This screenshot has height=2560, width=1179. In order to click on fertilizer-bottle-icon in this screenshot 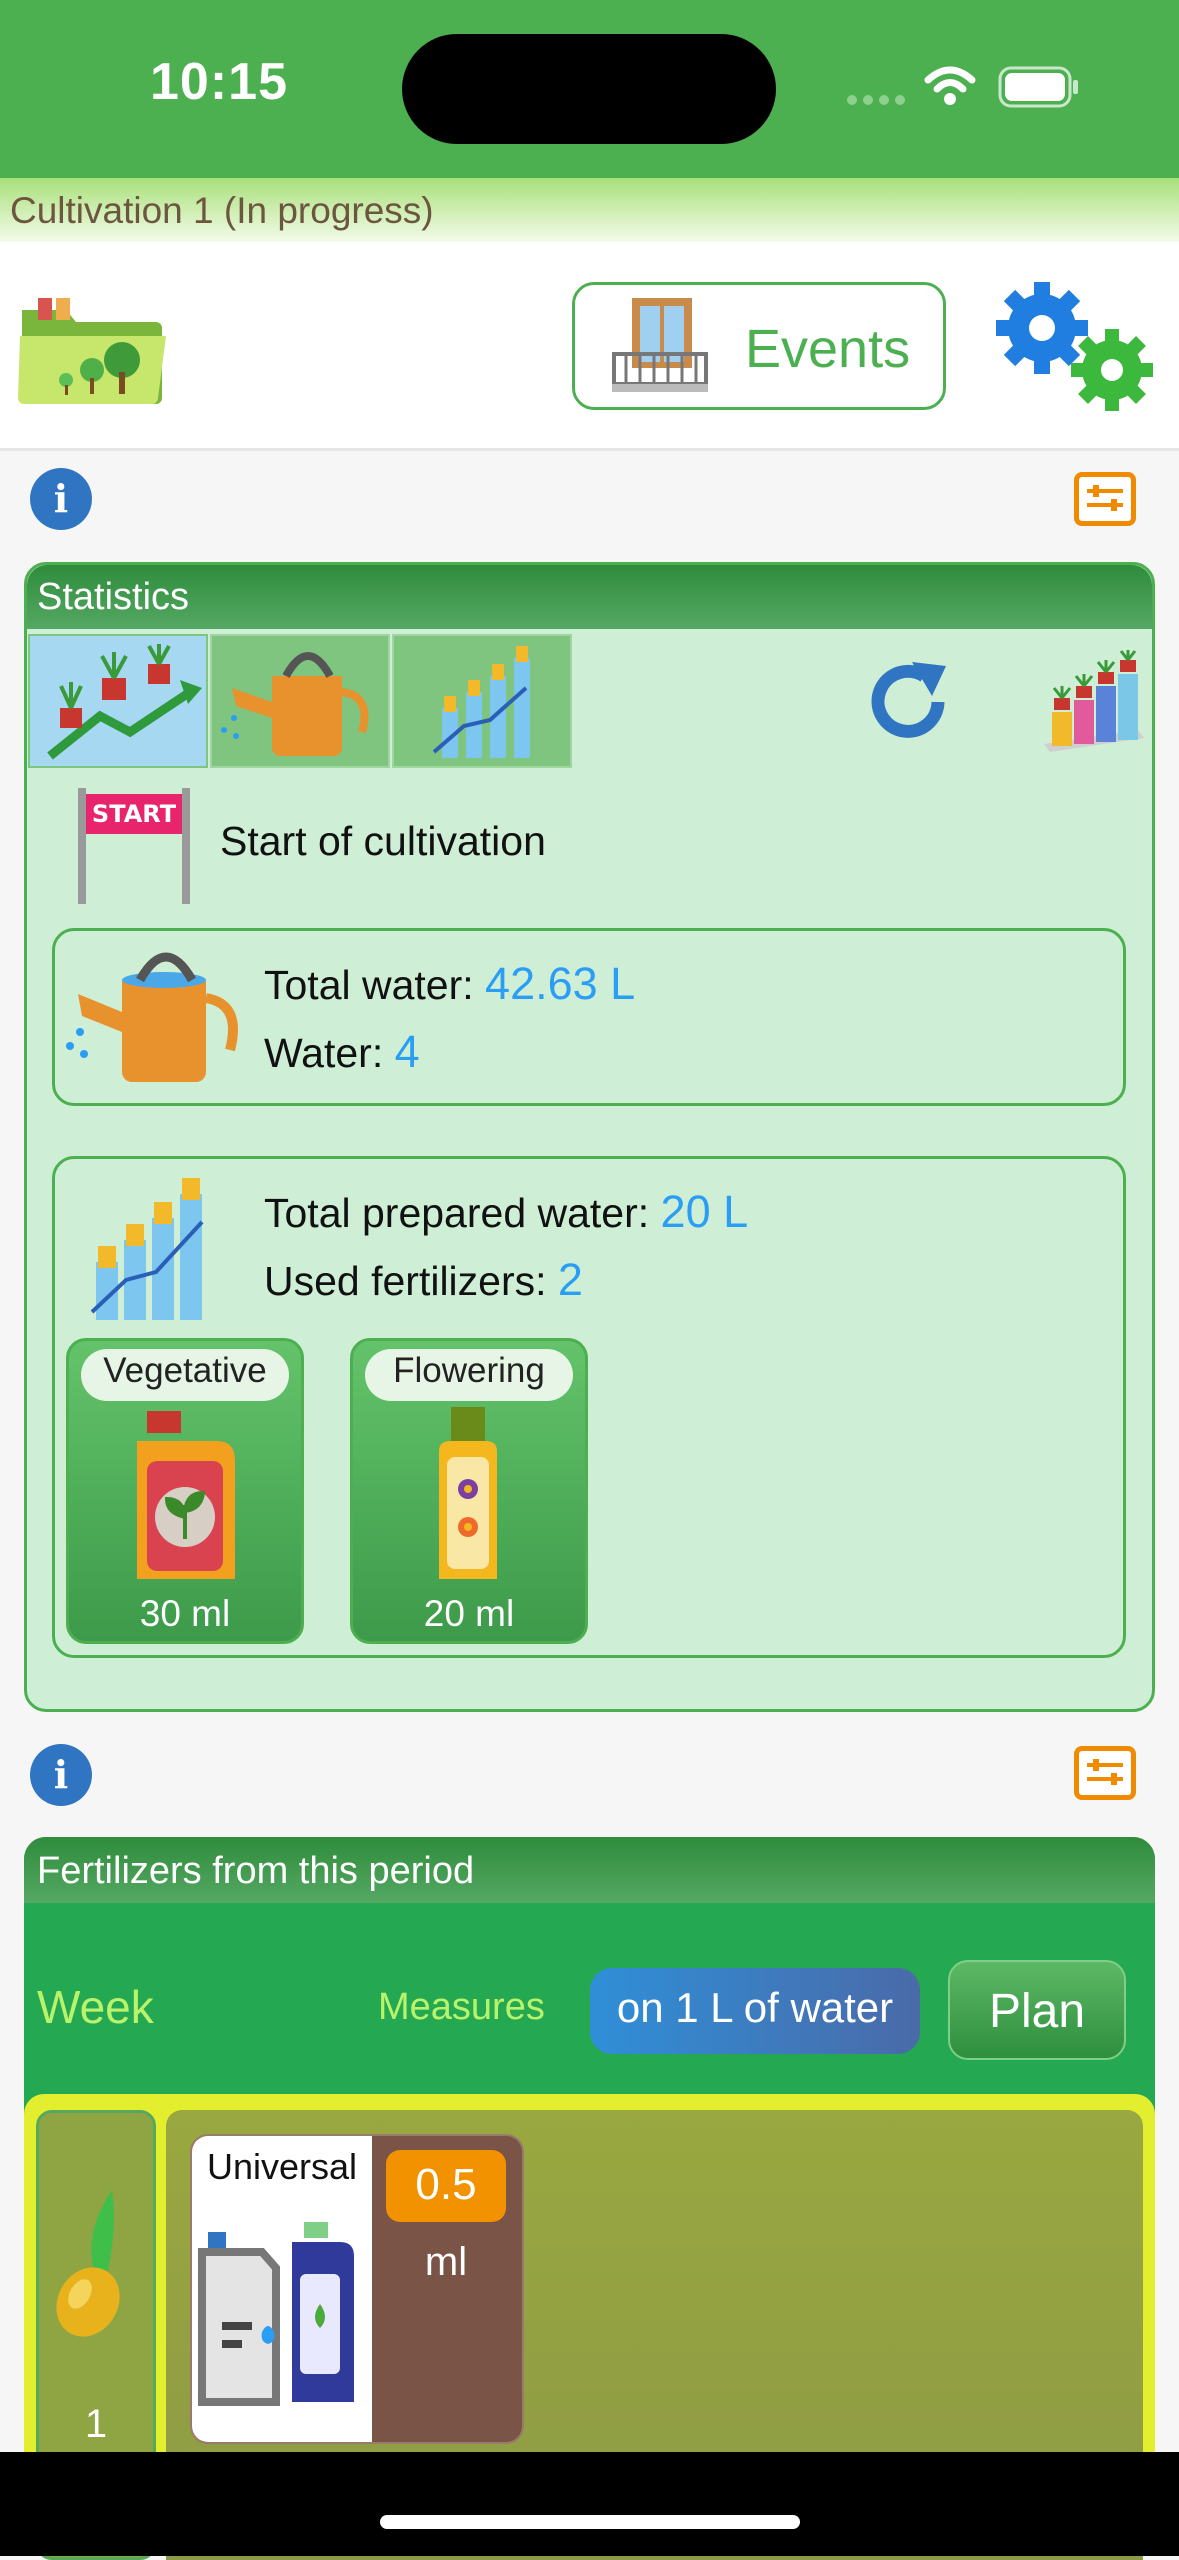, I will do `click(186, 1495)`.